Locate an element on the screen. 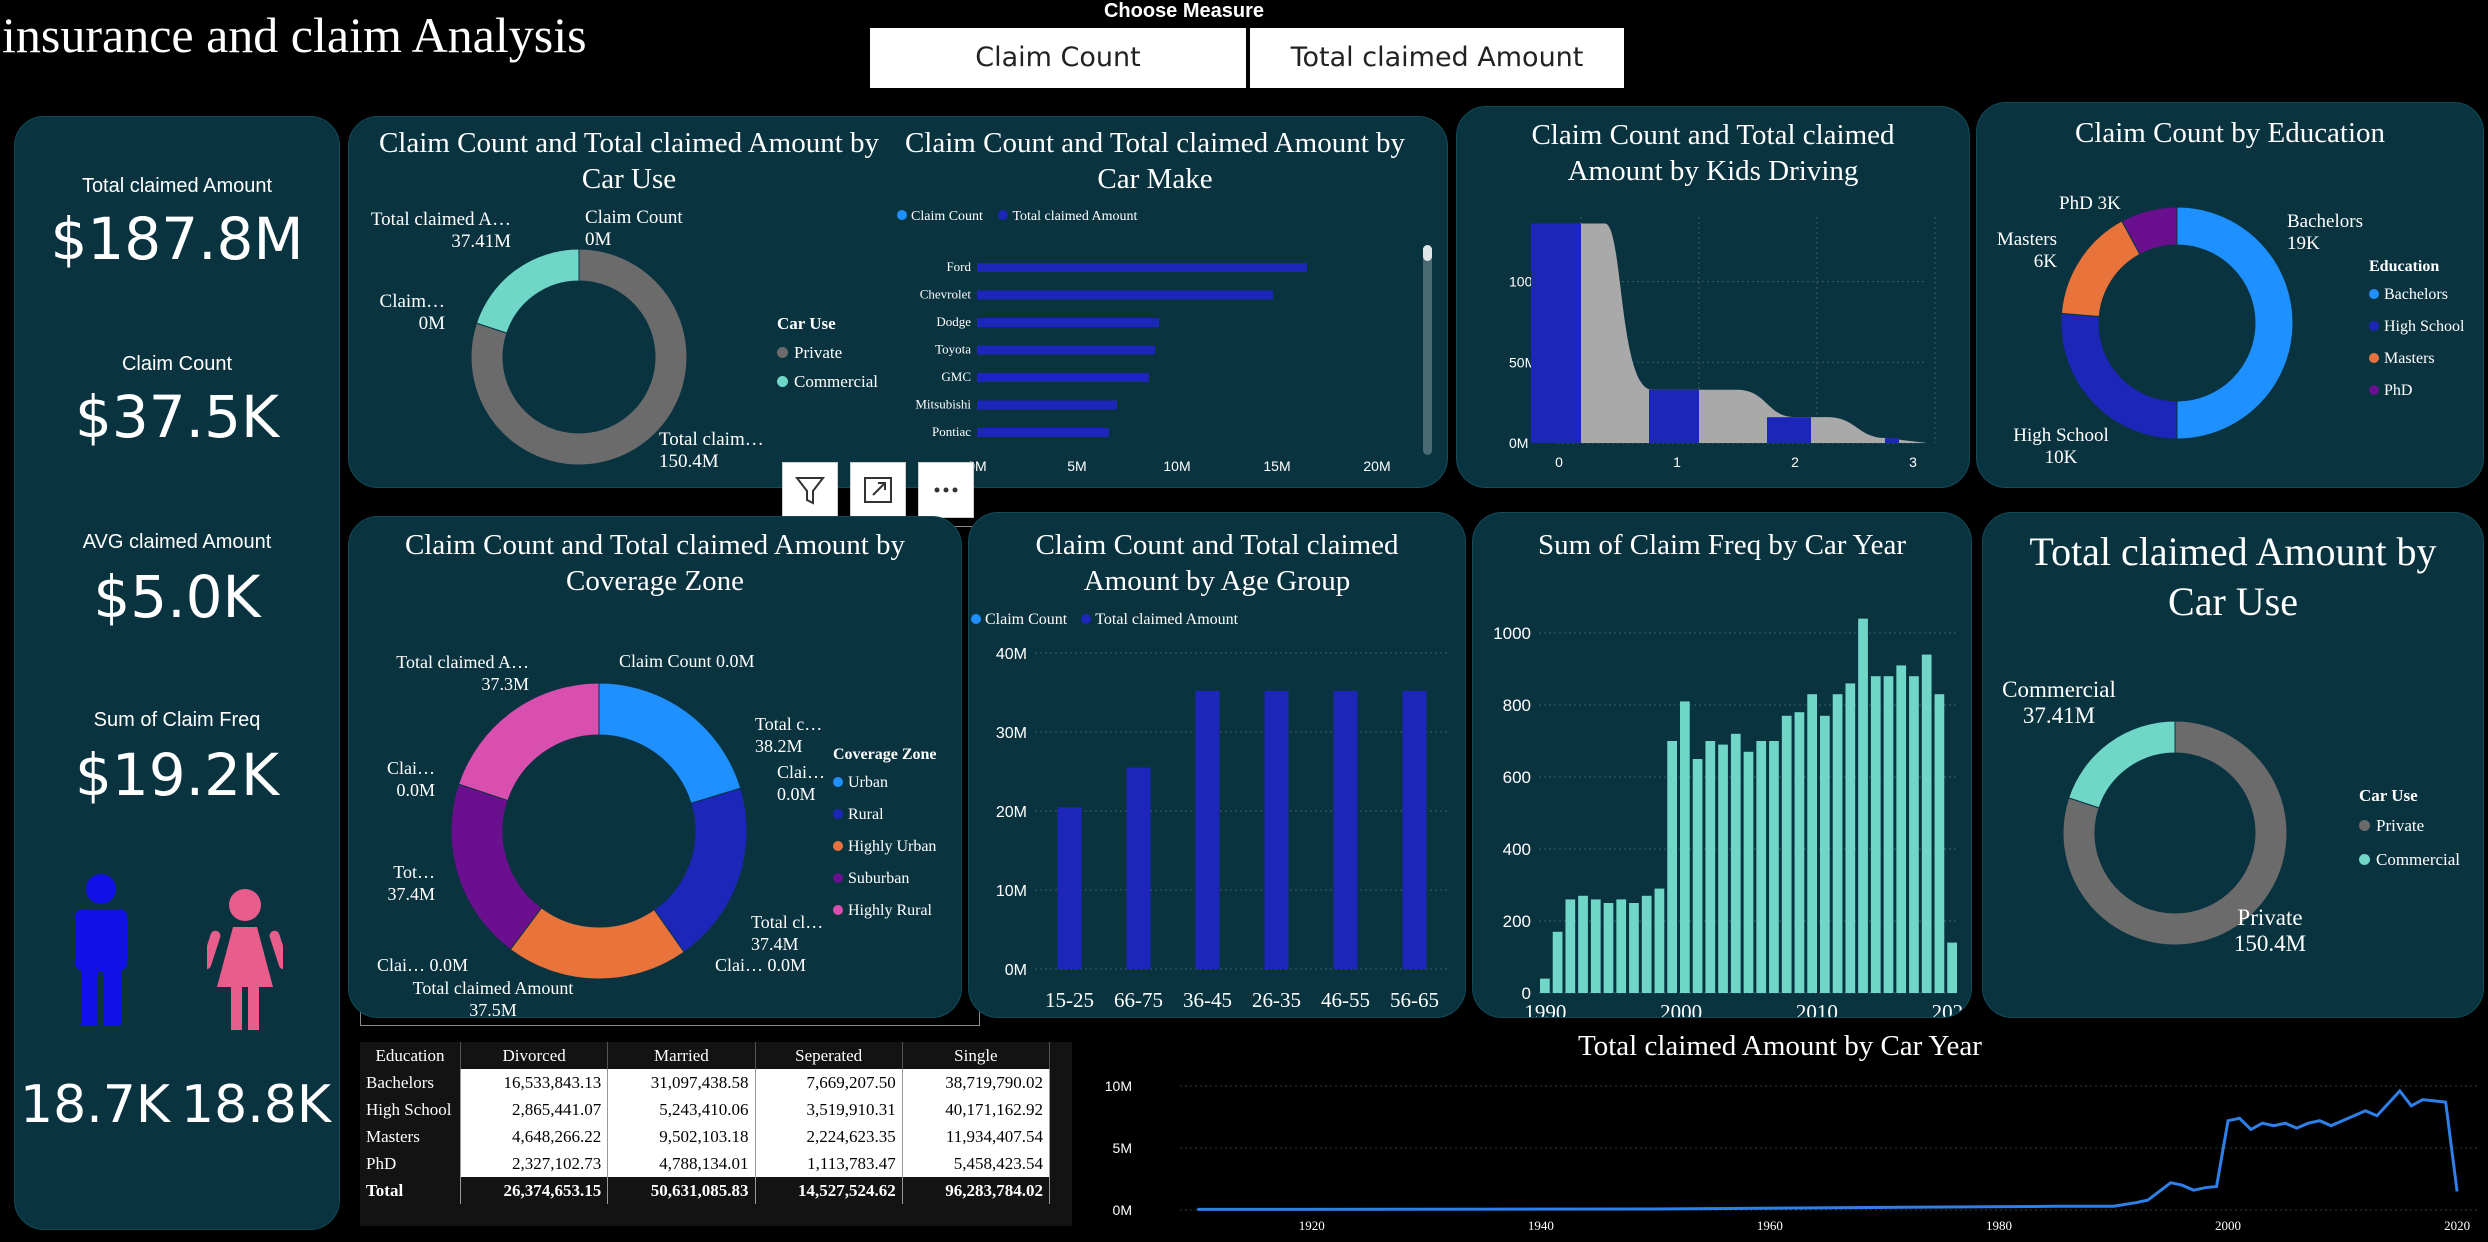  donut-slice-bachelors is located at coordinates (2235, 323).